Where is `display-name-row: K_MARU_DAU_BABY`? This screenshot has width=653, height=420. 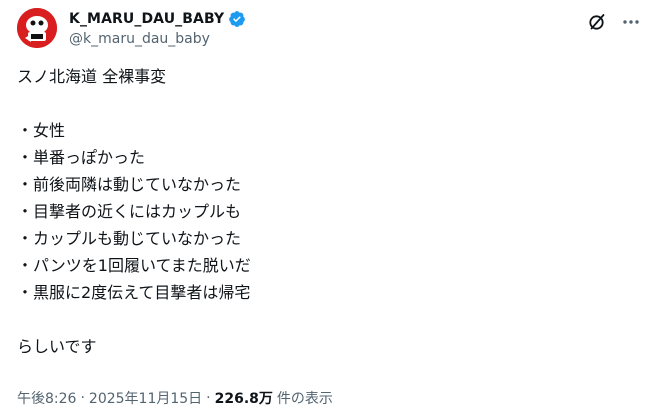
display-name-row: K_MARU_DAU_BABY is located at coordinates (157, 19).